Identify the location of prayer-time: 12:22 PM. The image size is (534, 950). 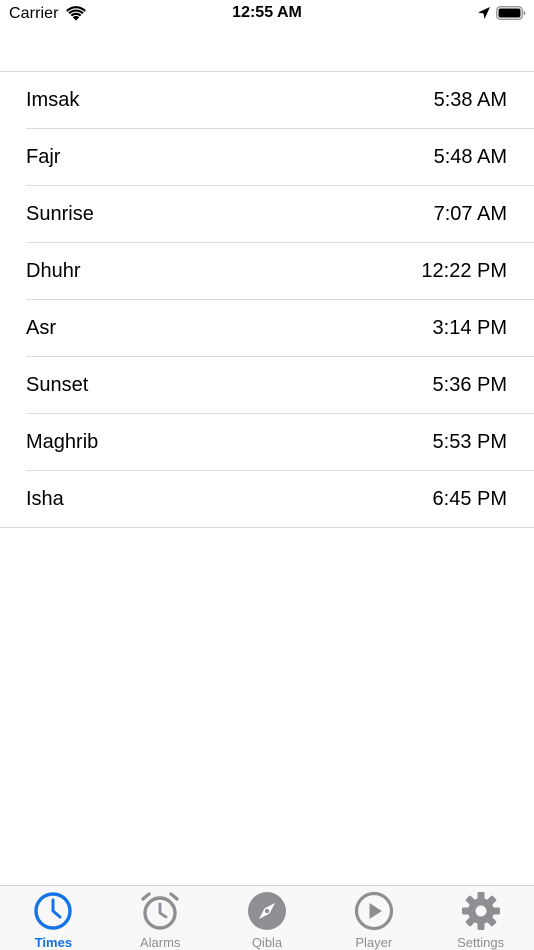
(464, 271).